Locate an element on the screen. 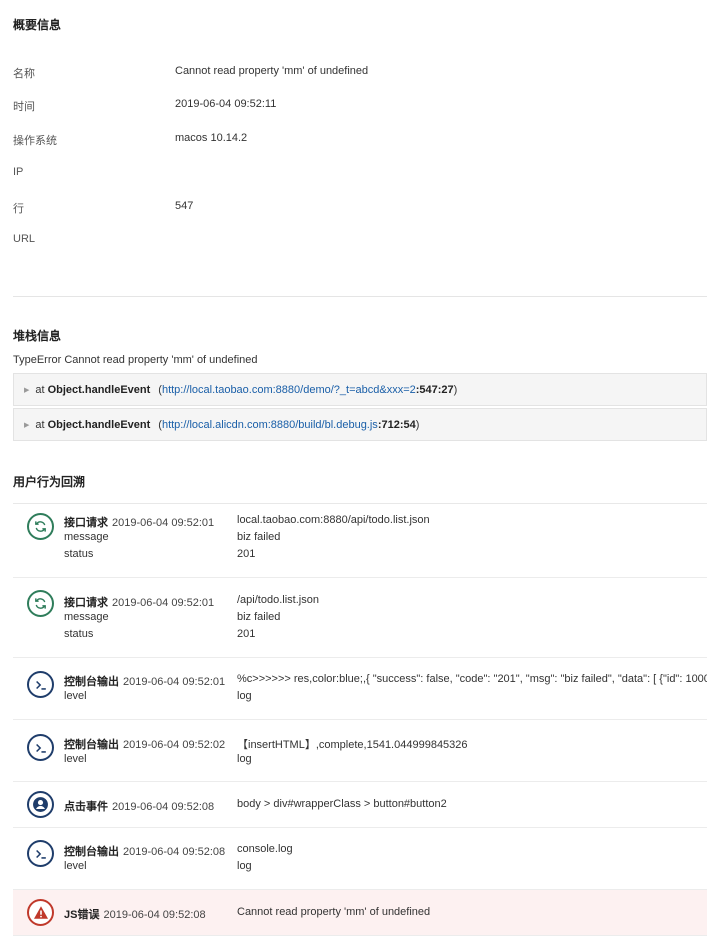 This screenshot has width=707, height=942. summary-label-os: 操作系统 is located at coordinates (35, 141).